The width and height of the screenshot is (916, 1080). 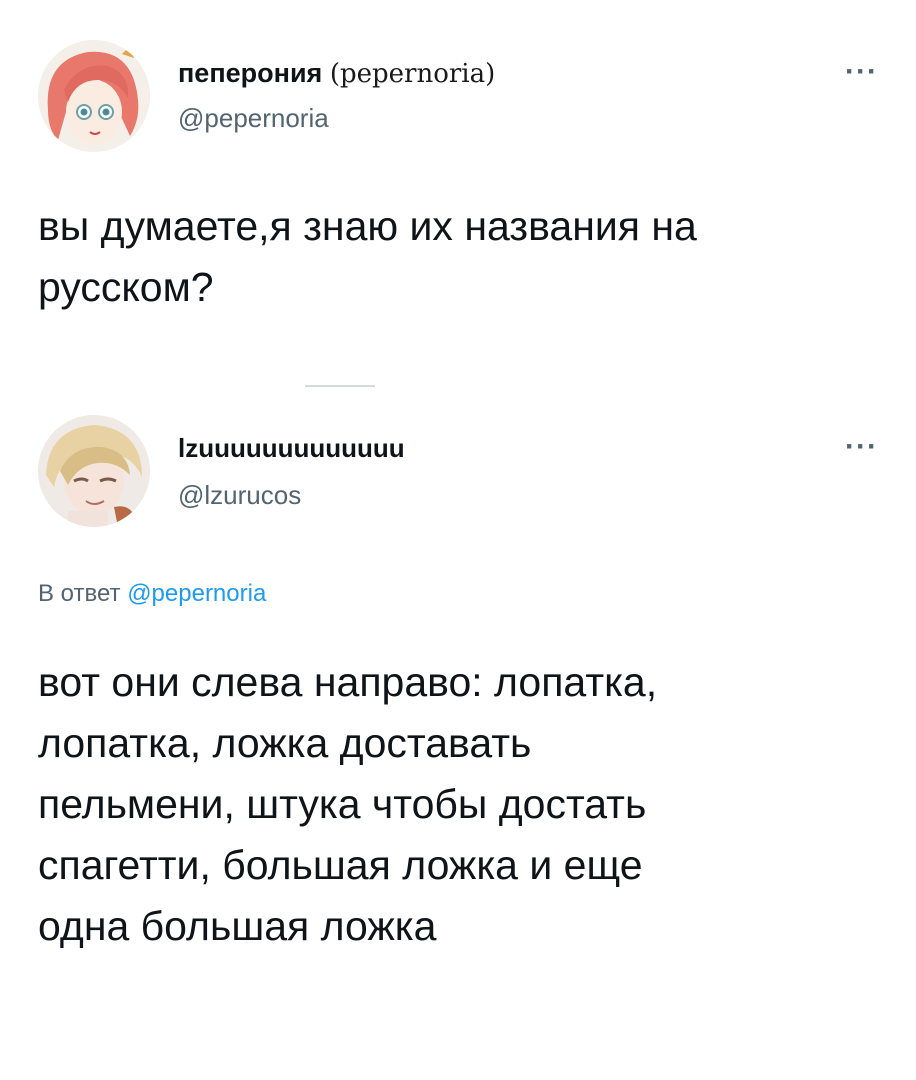 I want to click on display-name: lzuuuuuuuuuuuuu, so click(x=291, y=448).